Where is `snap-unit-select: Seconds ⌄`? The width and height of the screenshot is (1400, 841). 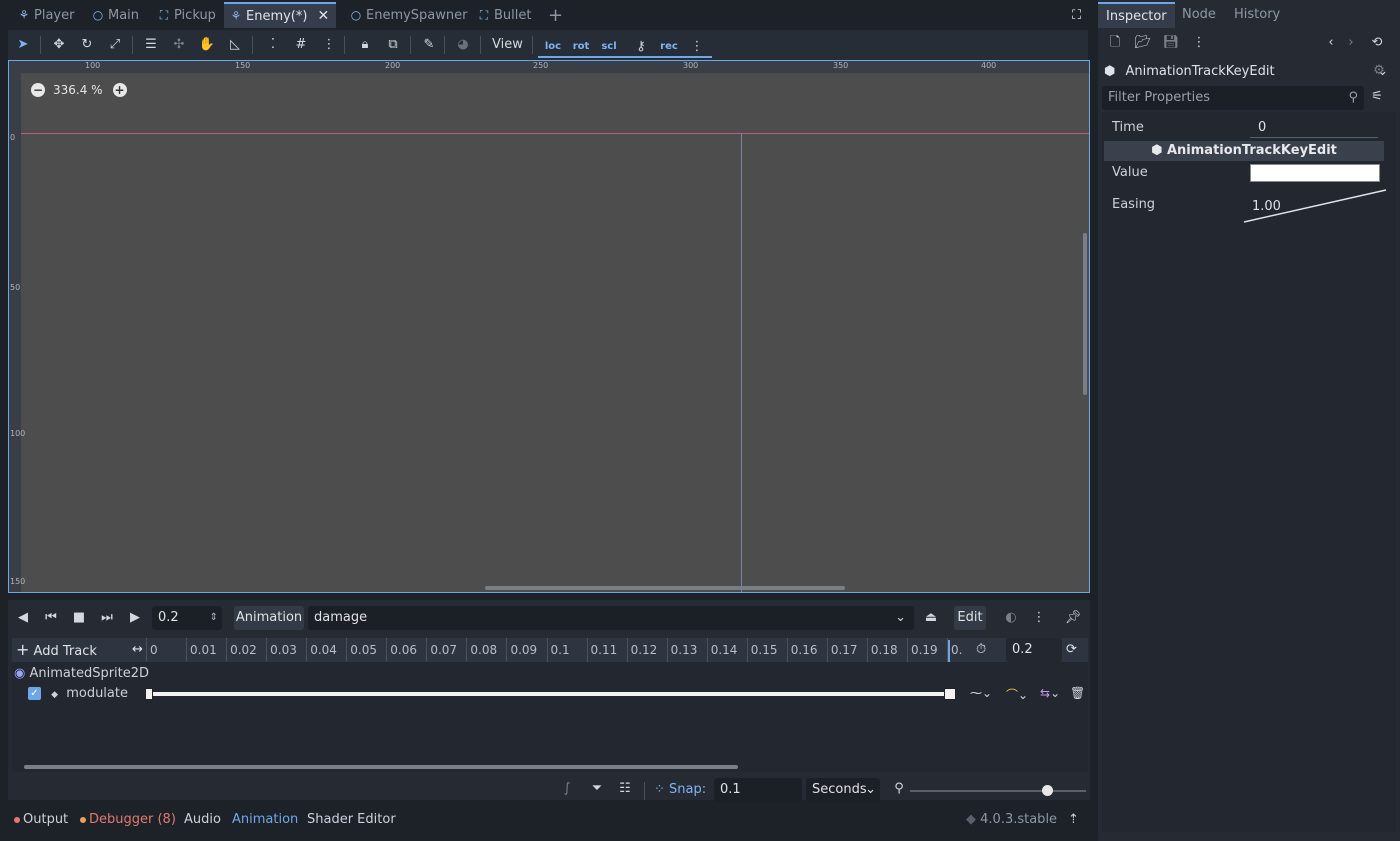 snap-unit-select: Seconds ⌄ is located at coordinates (843, 790).